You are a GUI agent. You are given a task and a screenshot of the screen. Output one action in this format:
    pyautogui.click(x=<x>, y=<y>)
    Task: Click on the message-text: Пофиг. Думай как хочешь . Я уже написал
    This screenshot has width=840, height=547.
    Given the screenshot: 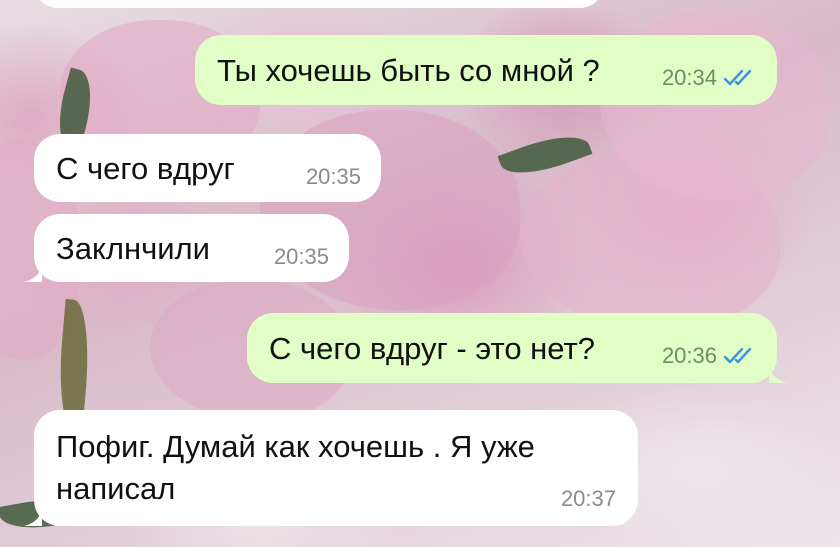 What is the action you would take?
    pyautogui.click(x=295, y=467)
    